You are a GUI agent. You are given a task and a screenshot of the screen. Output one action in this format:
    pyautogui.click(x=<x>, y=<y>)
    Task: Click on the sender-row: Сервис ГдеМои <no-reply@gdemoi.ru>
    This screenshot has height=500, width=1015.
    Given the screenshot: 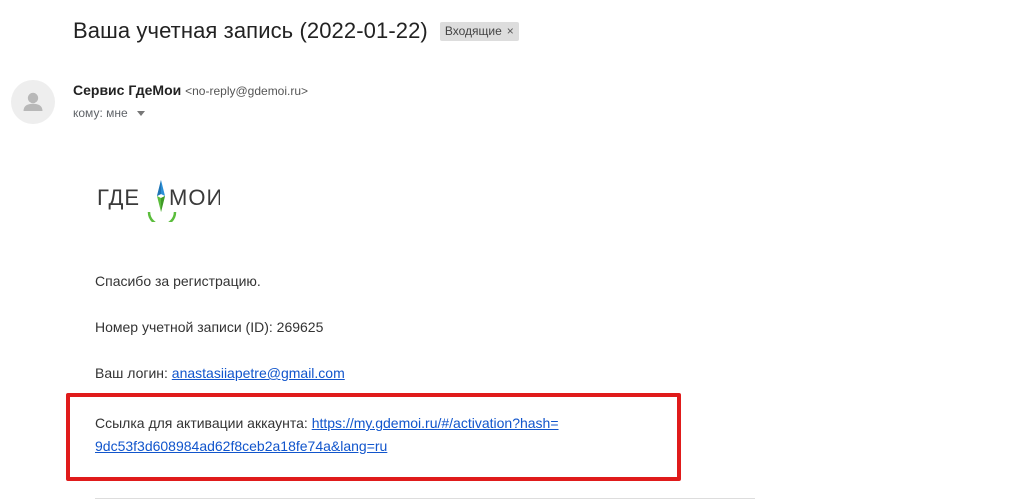 What is the action you would take?
    pyautogui.click(x=190, y=90)
    